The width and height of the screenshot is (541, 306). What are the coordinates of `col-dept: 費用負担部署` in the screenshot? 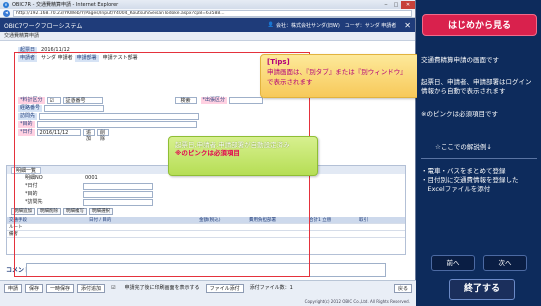 It's located at (262, 220).